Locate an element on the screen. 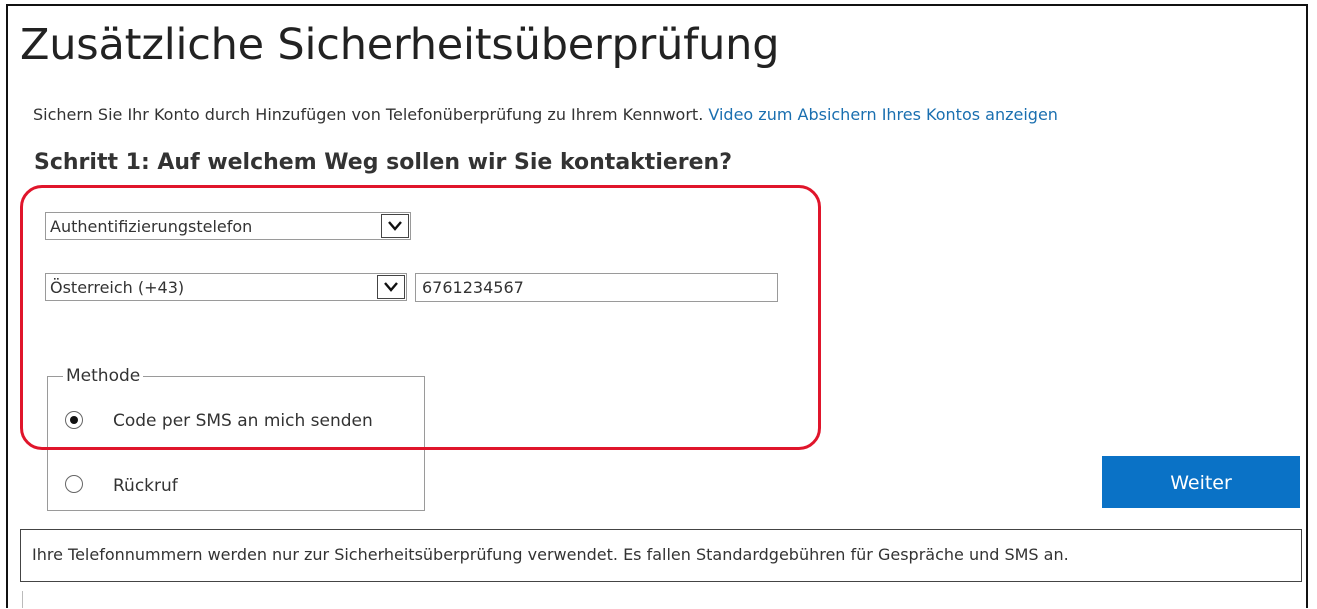 The image size is (1317, 609). page-title: Zusätzliche Sicherheitsüberprüfung is located at coordinates (400, 45).